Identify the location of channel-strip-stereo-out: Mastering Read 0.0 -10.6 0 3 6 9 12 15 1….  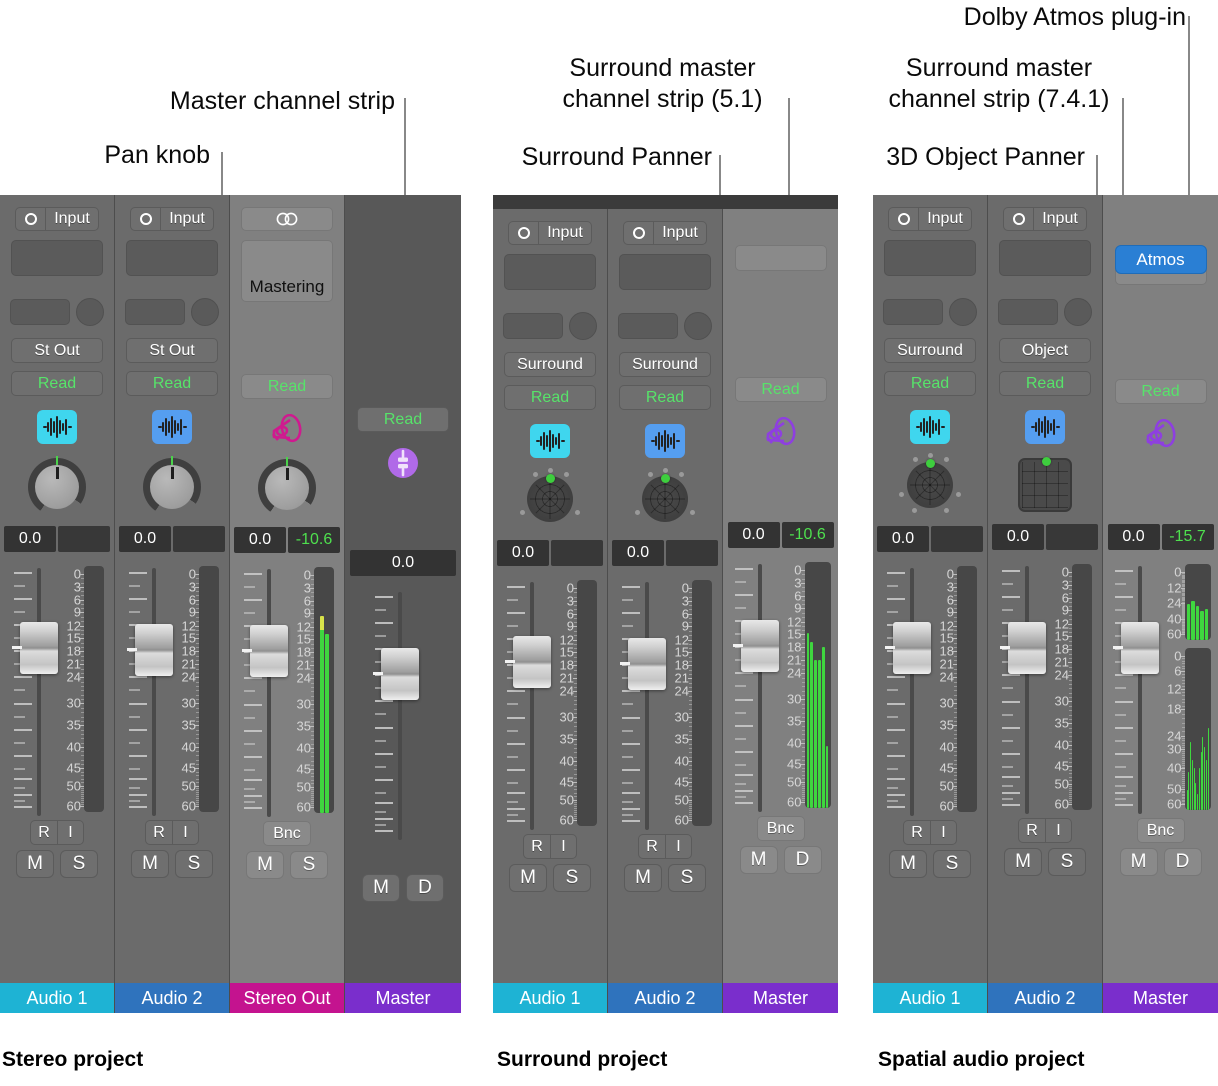
(287, 604).